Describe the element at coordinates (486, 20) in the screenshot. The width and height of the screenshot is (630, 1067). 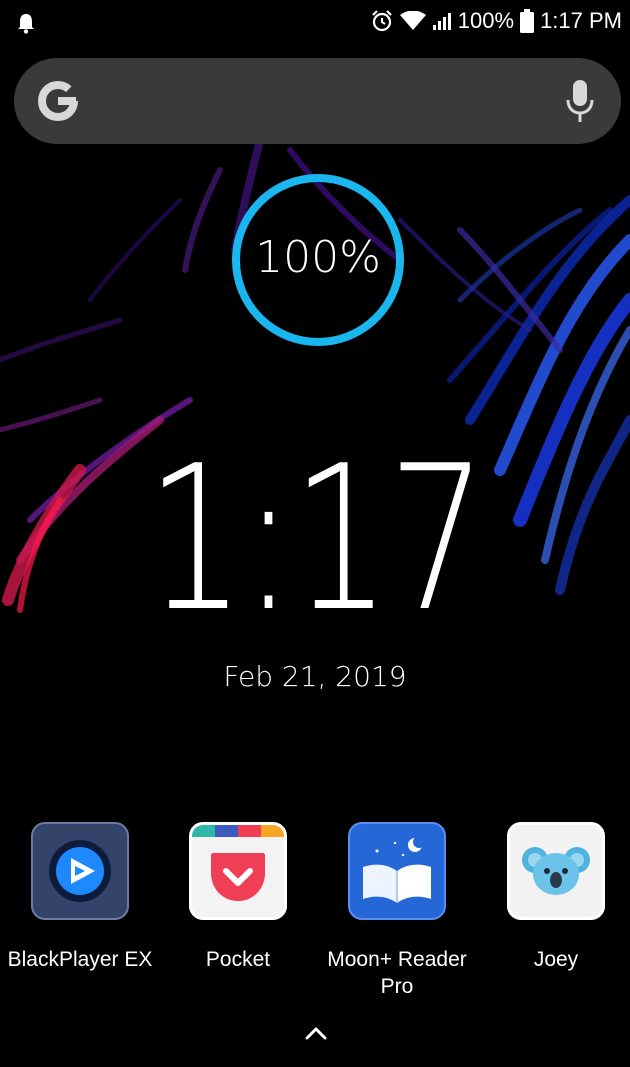
I see `battery-percent: 100%` at that location.